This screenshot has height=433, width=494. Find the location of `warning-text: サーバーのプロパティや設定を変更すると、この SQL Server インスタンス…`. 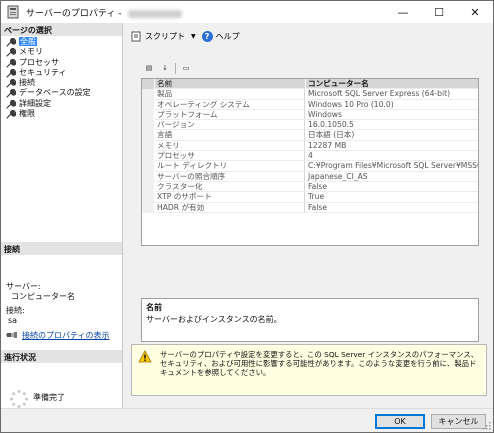

warning-text: サーバーのプロパティや設定を変更すると、この SQL Server インスタンス… is located at coordinates (319, 364).